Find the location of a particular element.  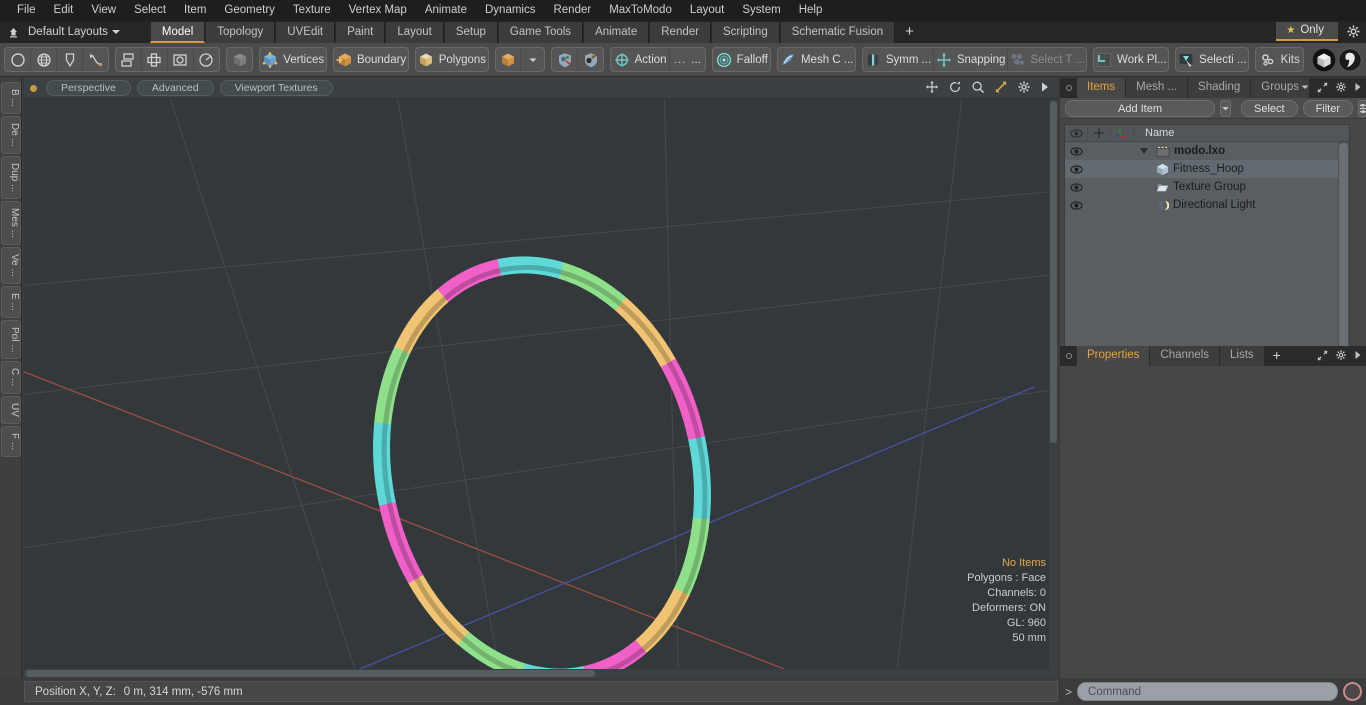

toolbar-button-center is located at coordinates (155, 59).